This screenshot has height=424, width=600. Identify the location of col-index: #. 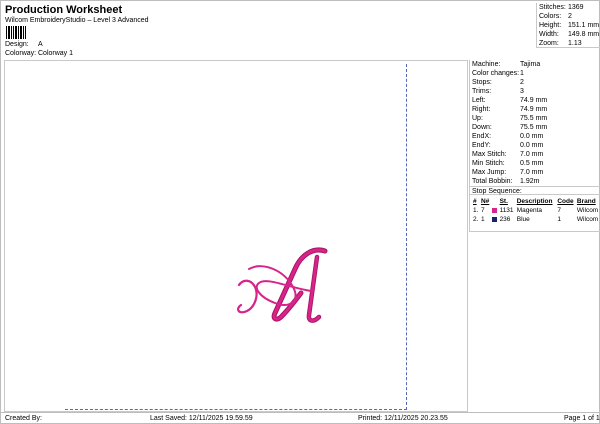
(475, 201).